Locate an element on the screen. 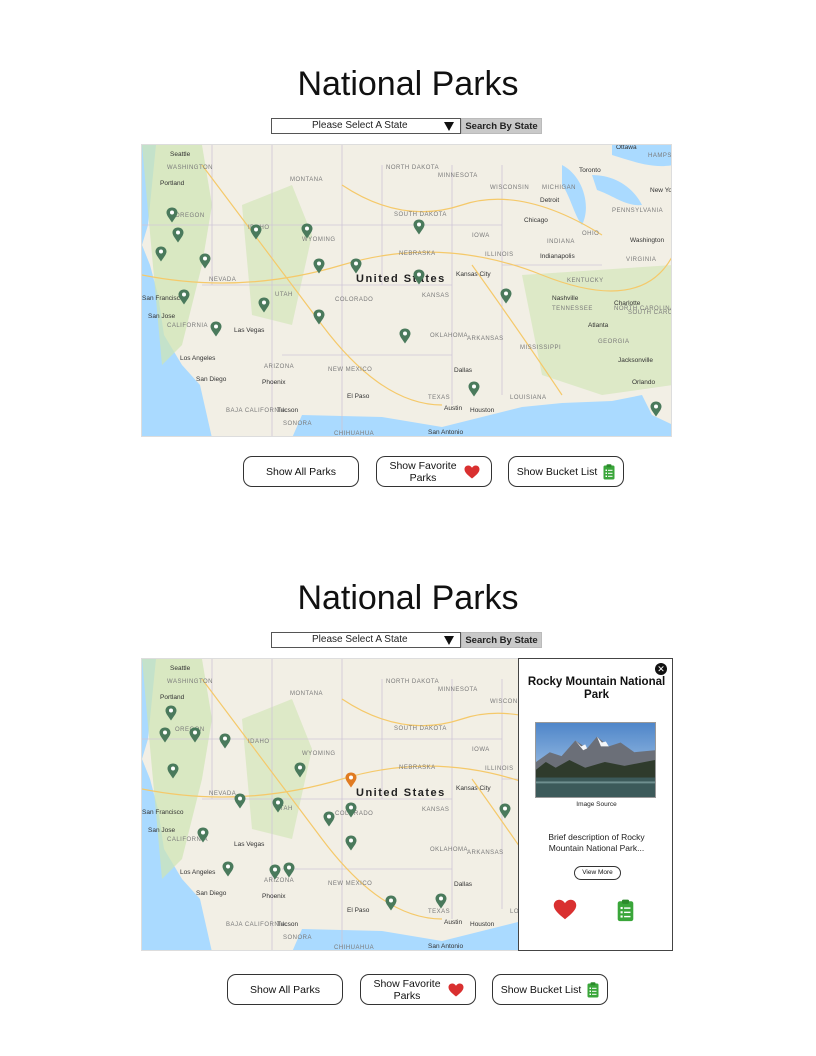  map-city-label: Kansas City is located at coordinates (473, 788).